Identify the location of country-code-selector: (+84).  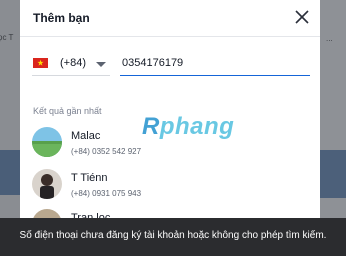
(71, 63).